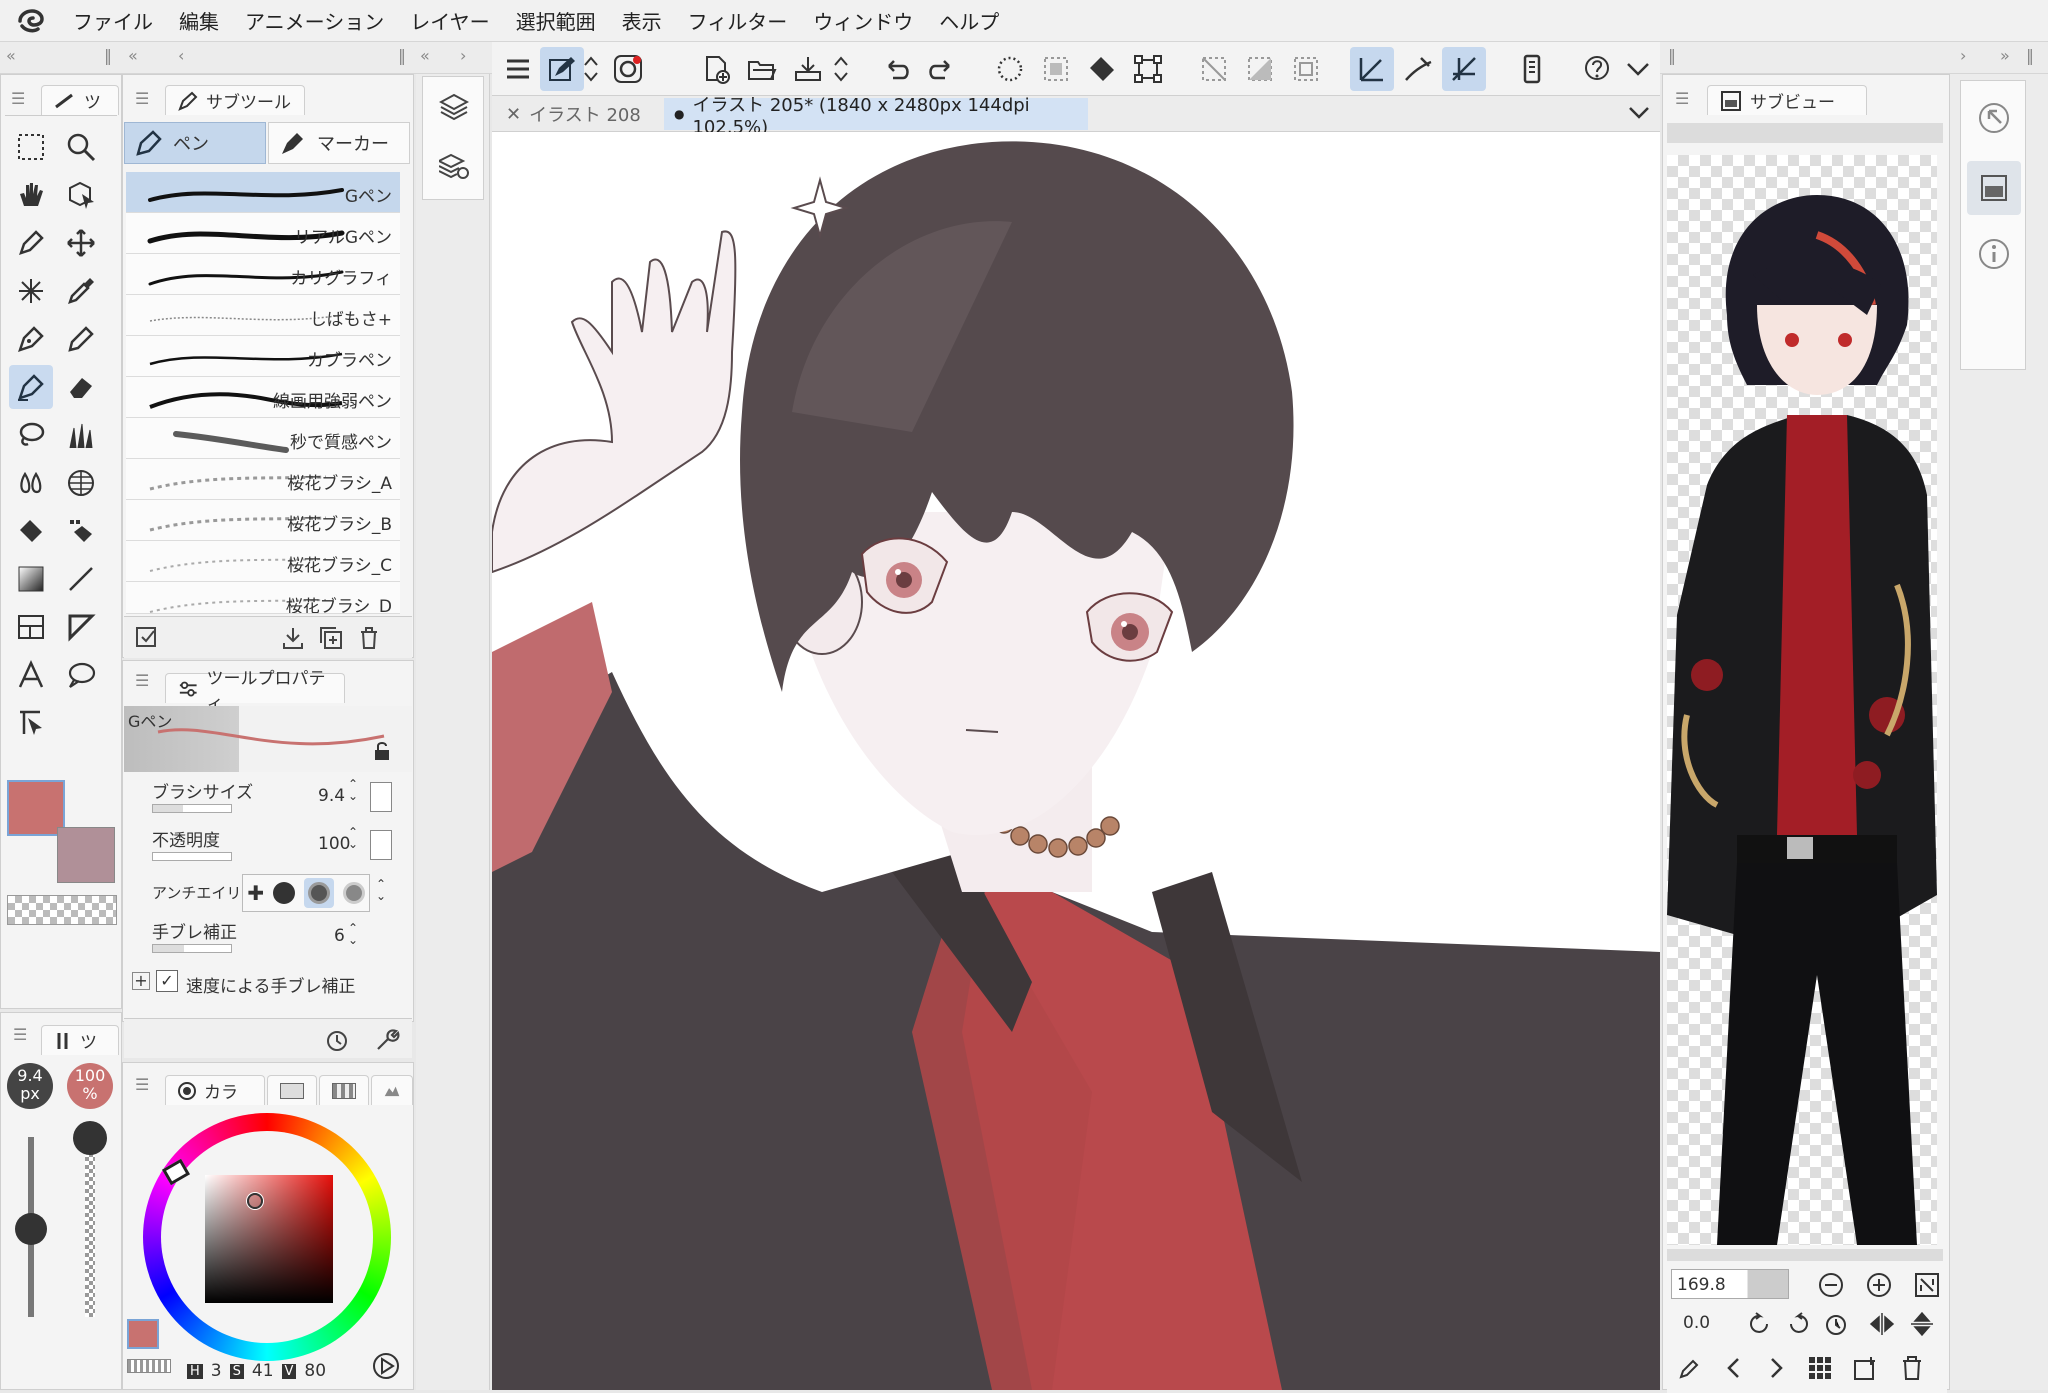 Image resolution: width=2048 pixels, height=1393 pixels. What do you see at coordinates (454, 106) in the screenshot?
I see `layers-icon` at bounding box center [454, 106].